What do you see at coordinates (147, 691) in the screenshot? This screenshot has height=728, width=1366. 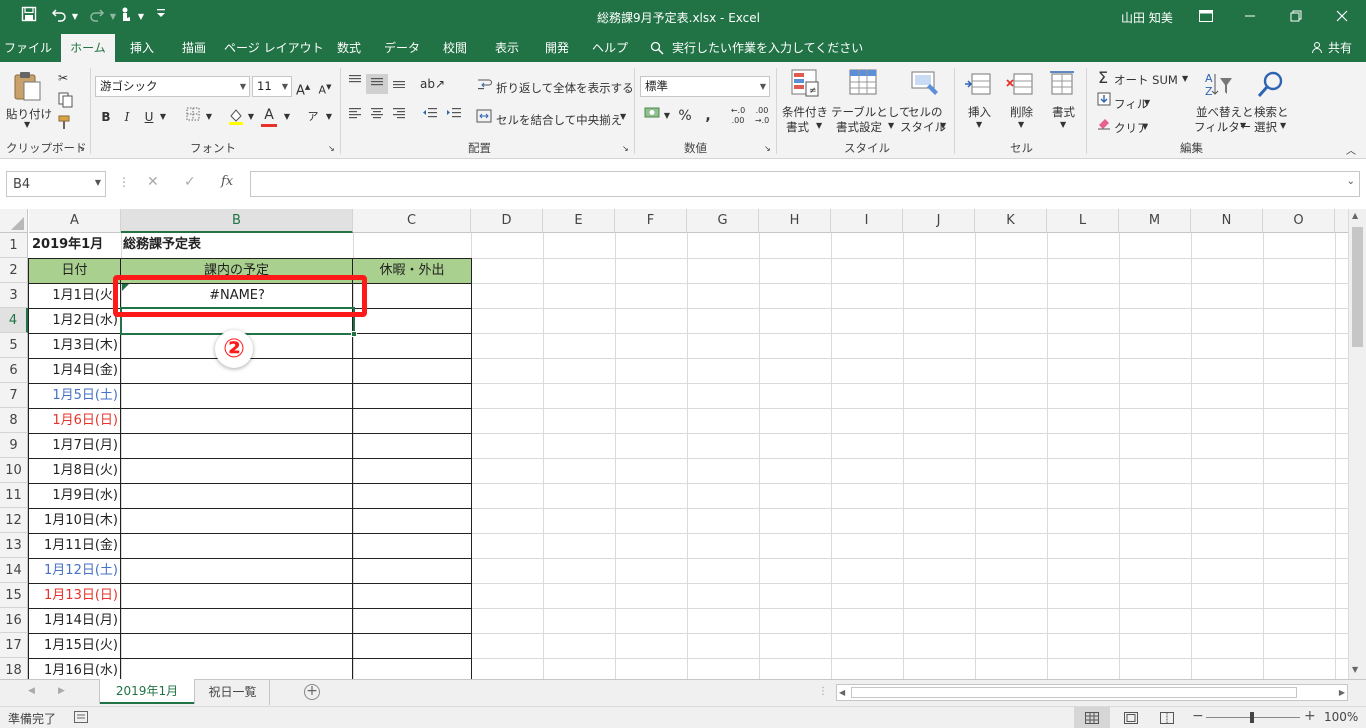 I see `sheet-tab-2019-jan: 2019年1月` at bounding box center [147, 691].